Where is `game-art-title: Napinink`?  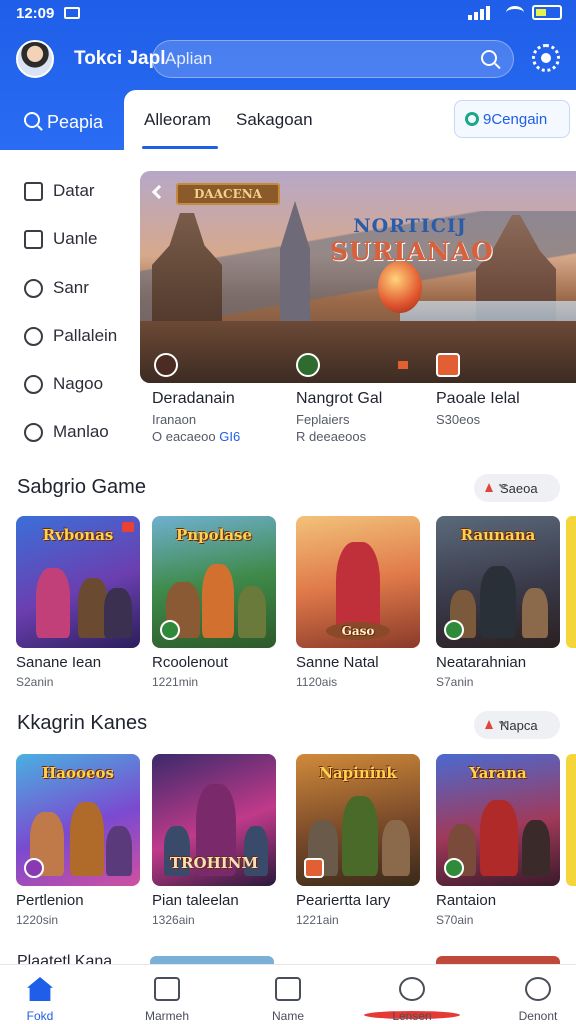 game-art-title: Napinink is located at coordinates (358, 773).